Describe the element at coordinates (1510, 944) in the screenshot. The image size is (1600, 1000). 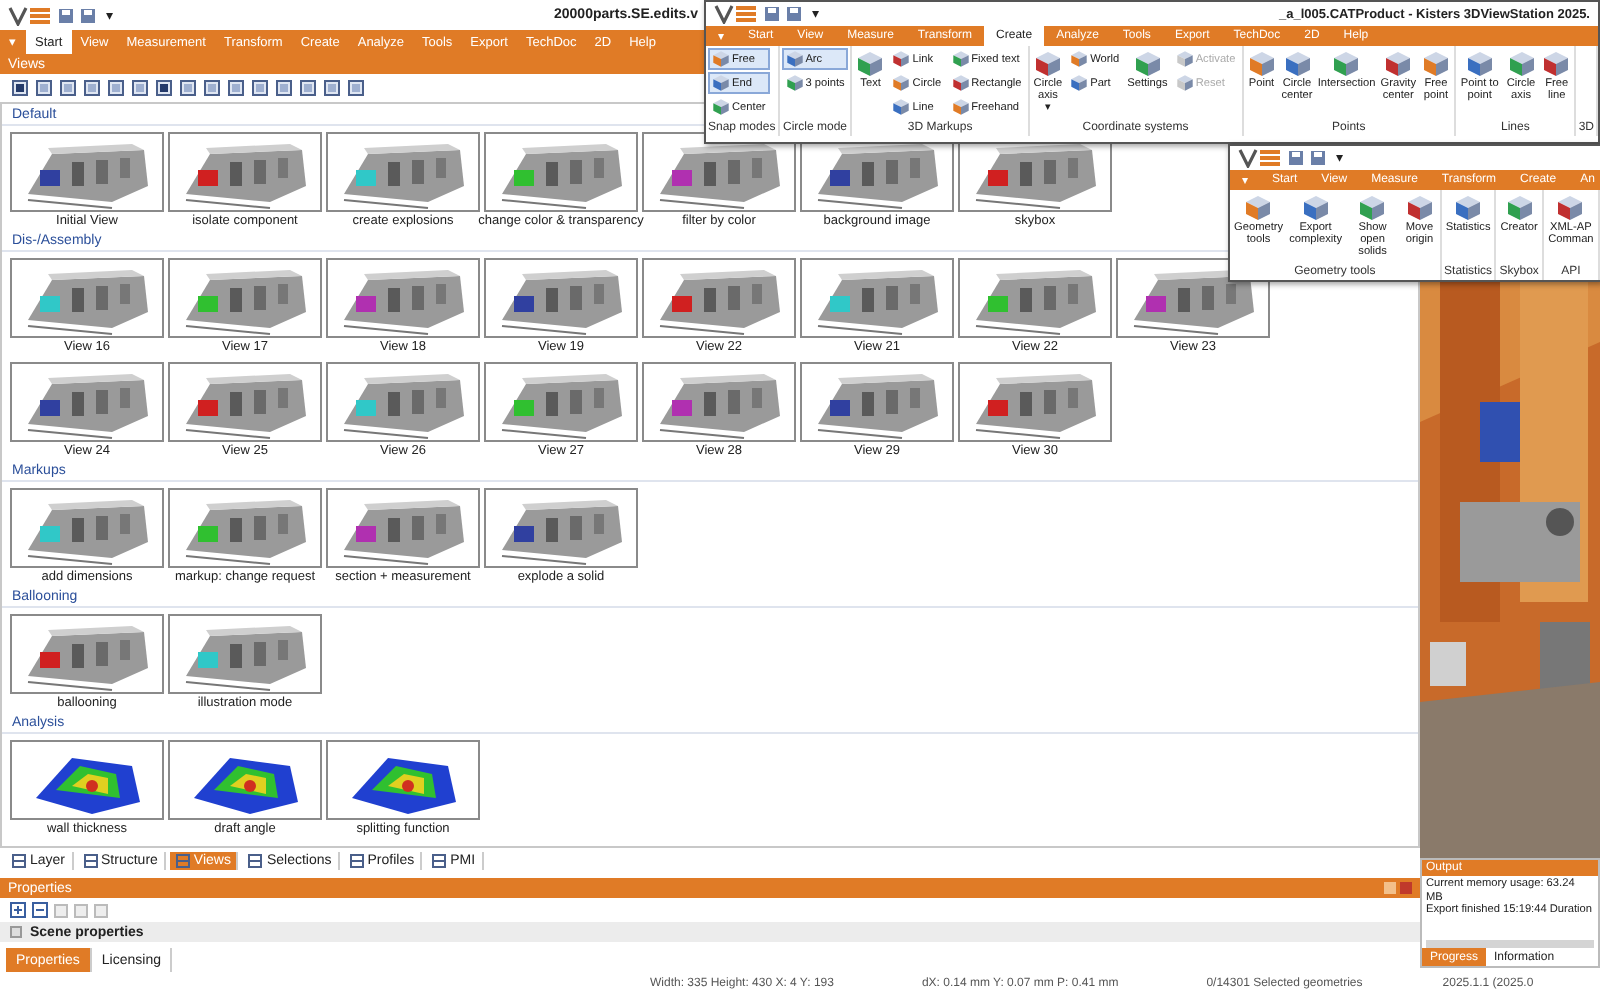
I see `horizontal-scrollbar` at that location.